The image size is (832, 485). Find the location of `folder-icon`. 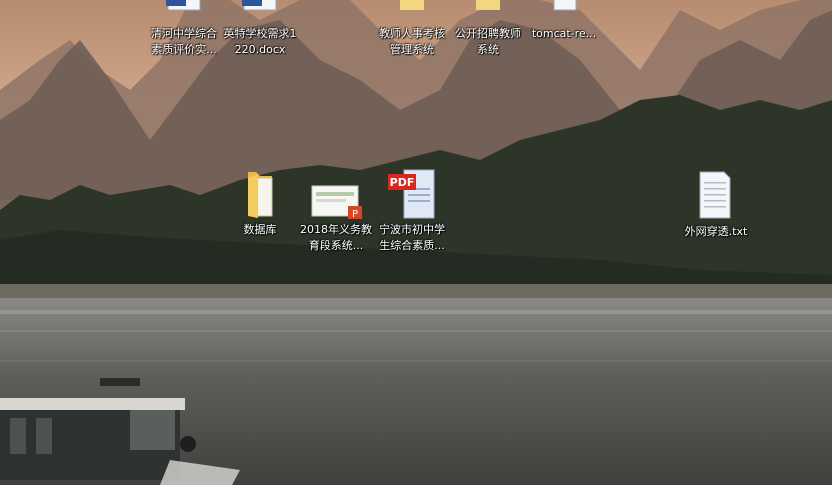

folder-icon is located at coordinates (260, 194).